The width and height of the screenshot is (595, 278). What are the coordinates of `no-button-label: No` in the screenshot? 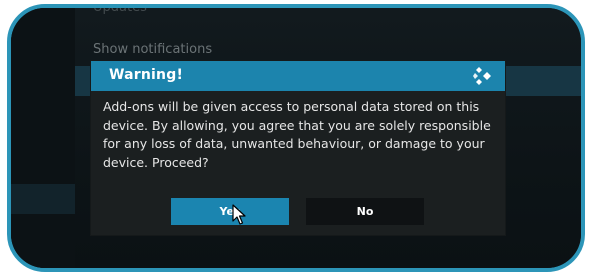 It's located at (365, 211).